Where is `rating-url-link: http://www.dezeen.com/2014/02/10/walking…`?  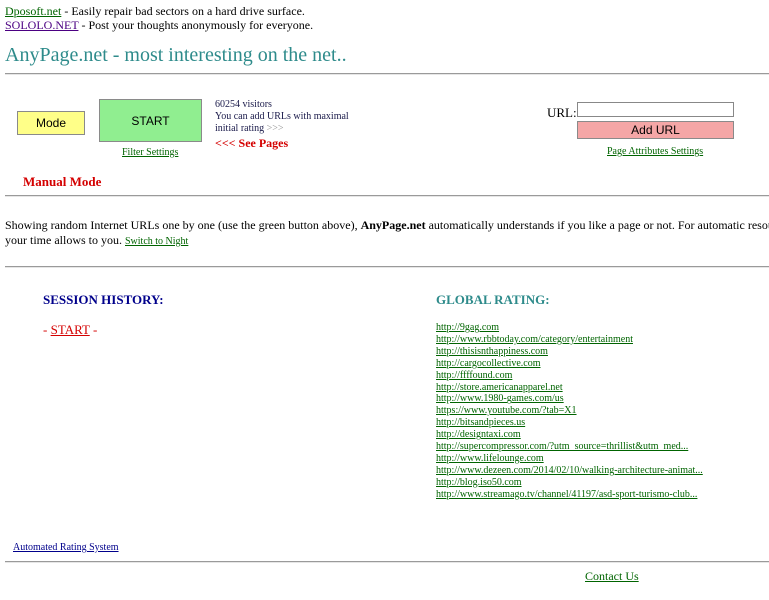
rating-url-link: http://www.dezeen.com/2014/02/10/walking… is located at coordinates (569, 470).